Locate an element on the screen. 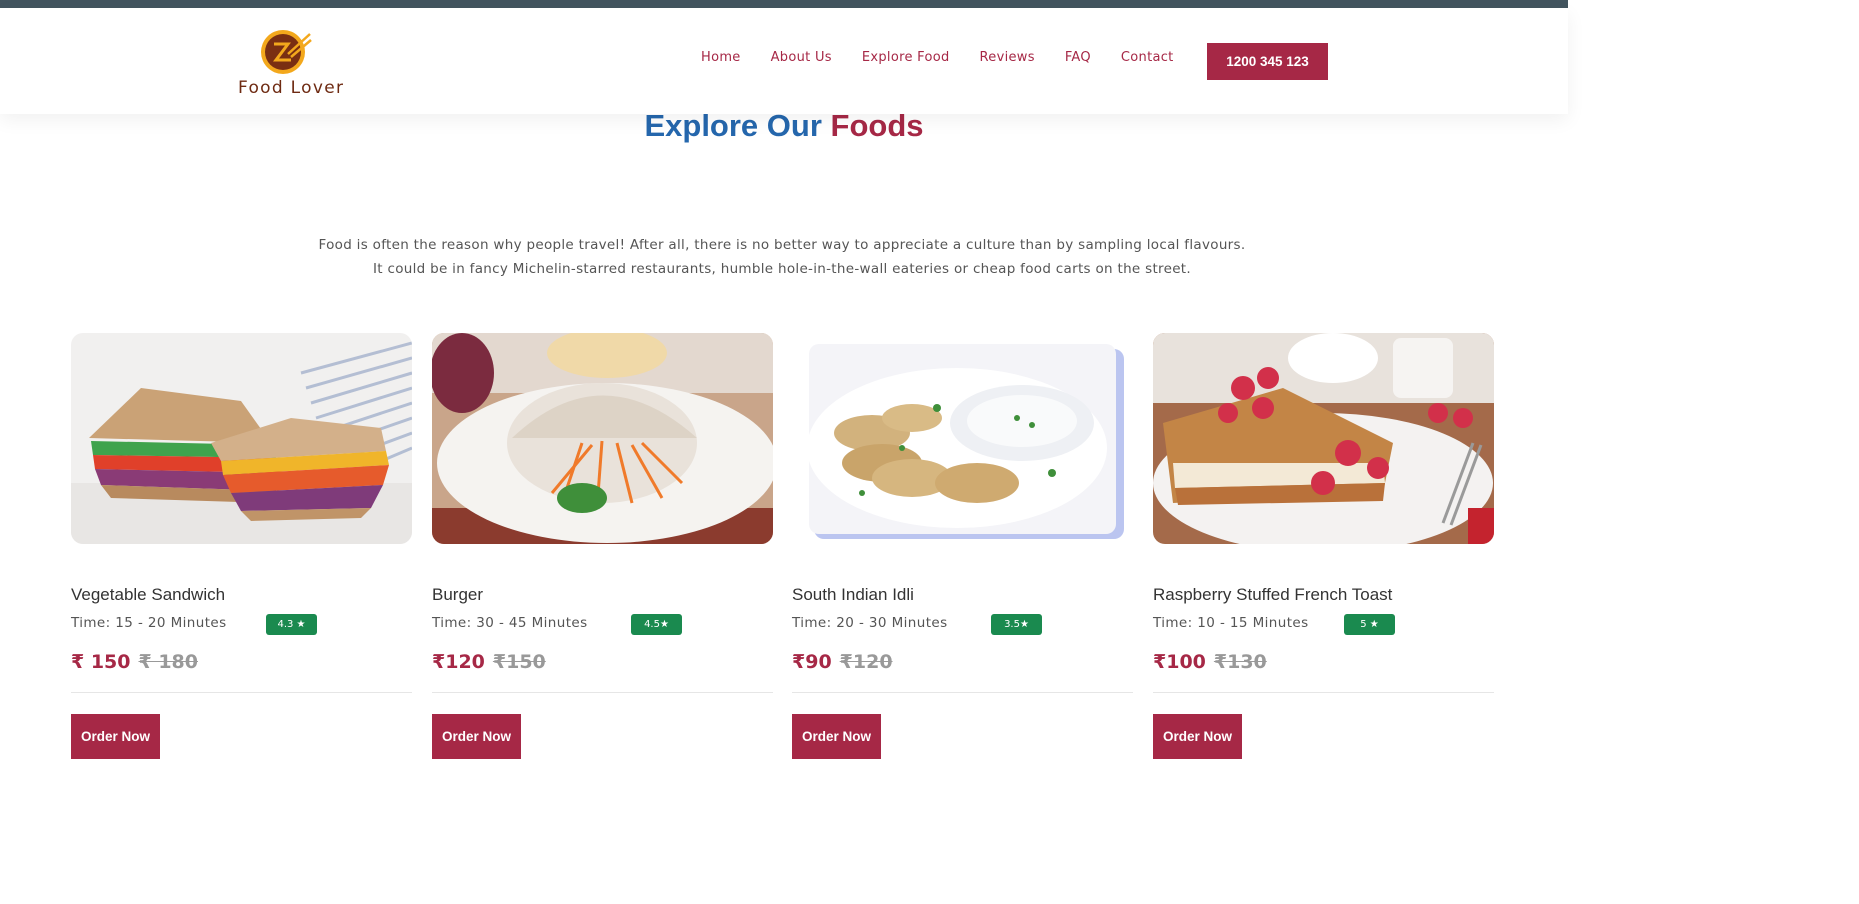  burger-photo is located at coordinates (602, 438).